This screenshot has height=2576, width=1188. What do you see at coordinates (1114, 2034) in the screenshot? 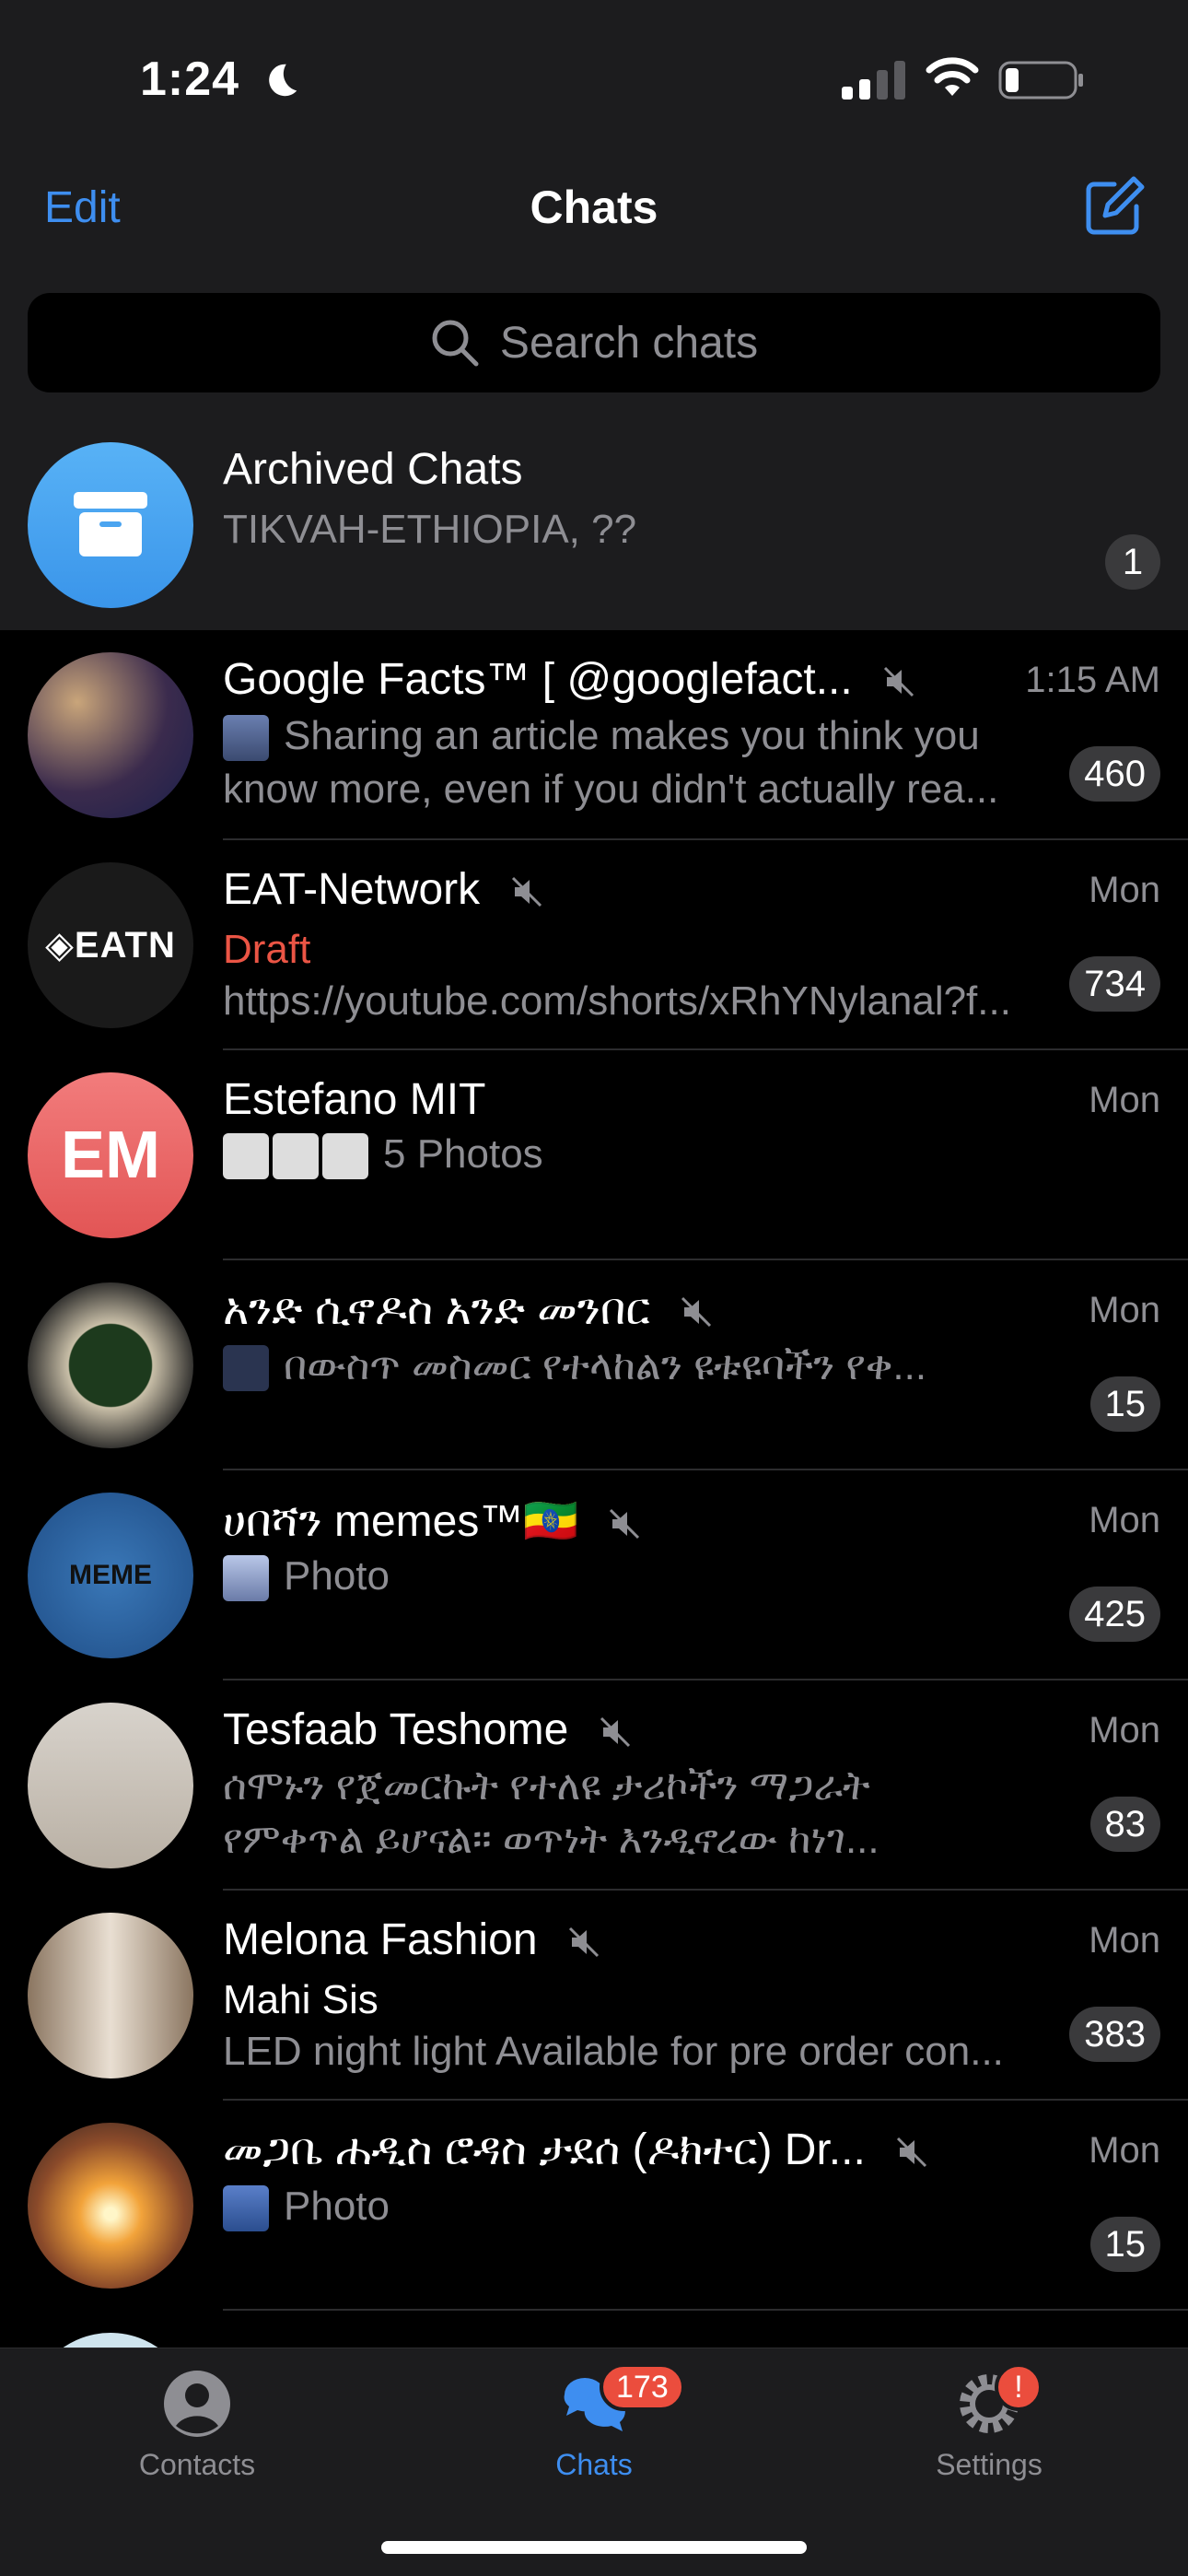
I see `unread-badge: 383` at bounding box center [1114, 2034].